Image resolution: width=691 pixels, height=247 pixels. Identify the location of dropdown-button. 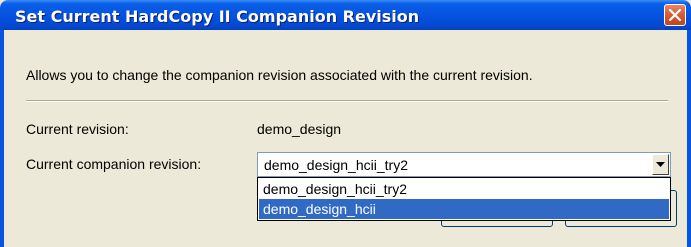
(660, 164).